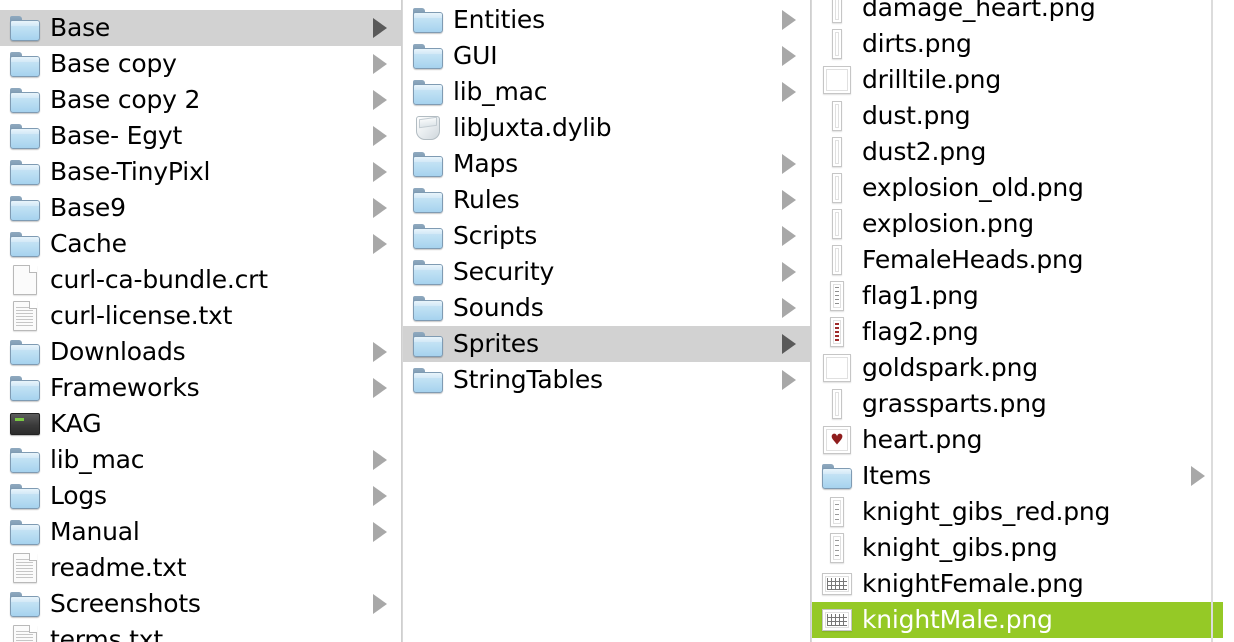 Image resolution: width=1234 pixels, height=642 pixels. Describe the element at coordinates (428, 128) in the screenshot. I see `dylib-cube-icon` at that location.